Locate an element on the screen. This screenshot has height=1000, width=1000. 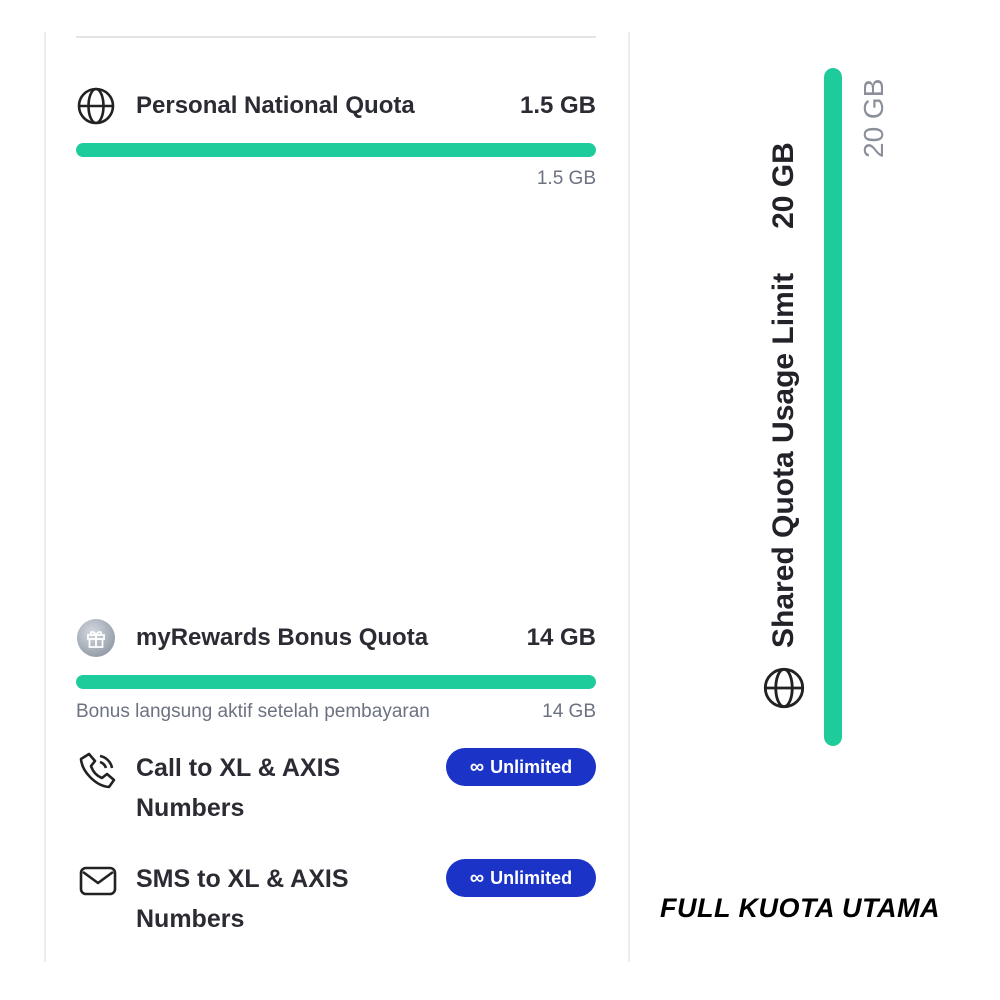
sms-unlimited-badge: ∞ Unlimited is located at coordinates (521, 878).